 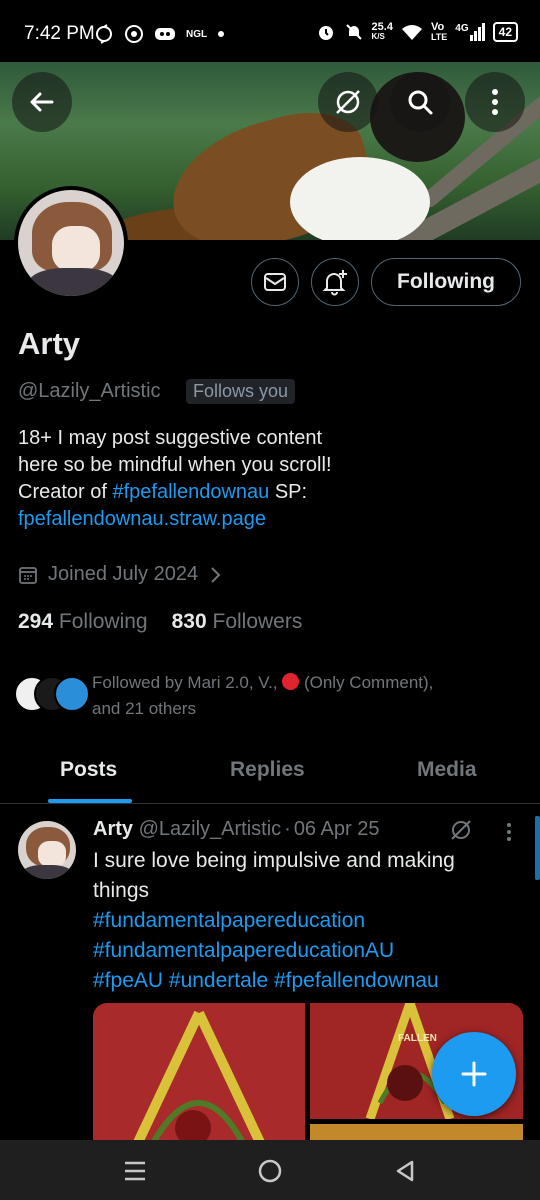 I want to click on calendar-icon, so click(x=28, y=575).